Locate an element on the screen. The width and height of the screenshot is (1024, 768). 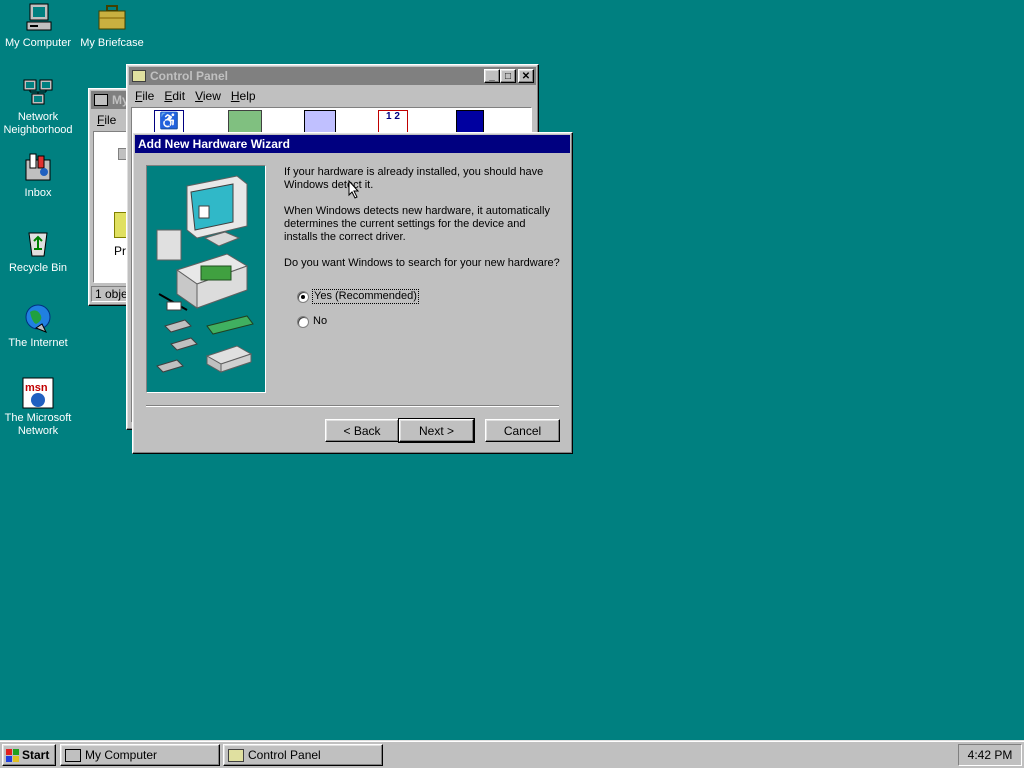
date-time-icon: 1 2 is located at coordinates (393, 122).